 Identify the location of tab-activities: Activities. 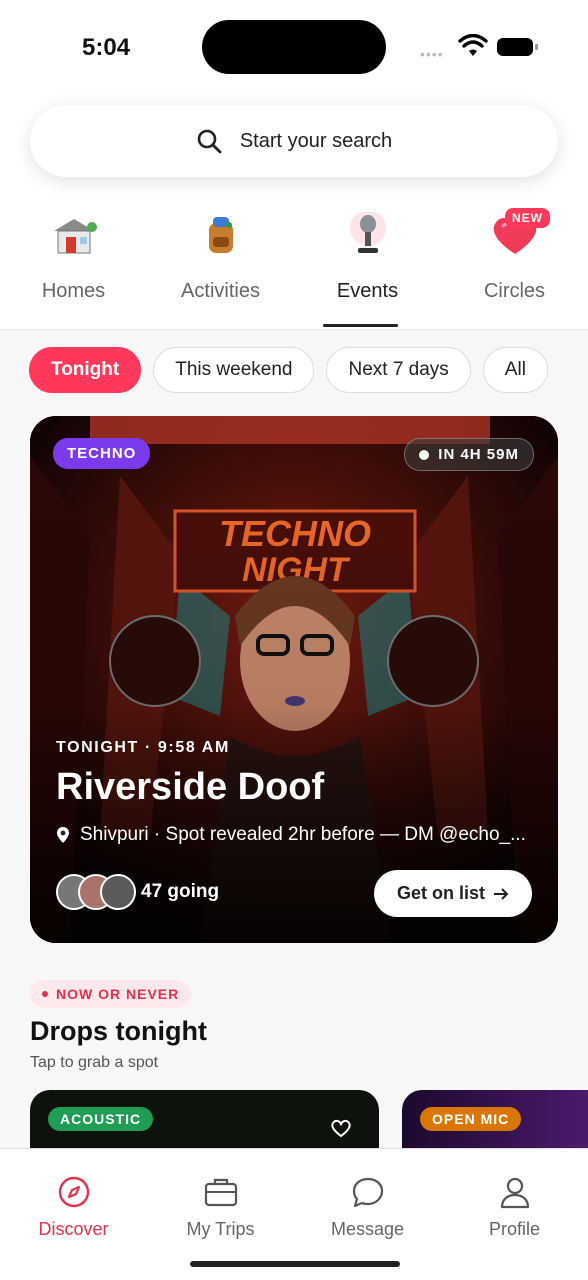
(220, 254).